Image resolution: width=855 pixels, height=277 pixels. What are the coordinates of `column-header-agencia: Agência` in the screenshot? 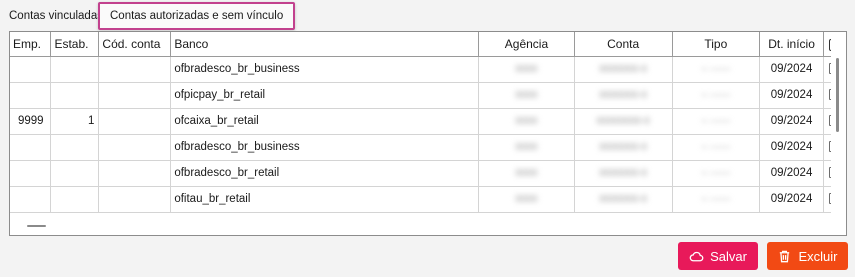 It's located at (526, 44).